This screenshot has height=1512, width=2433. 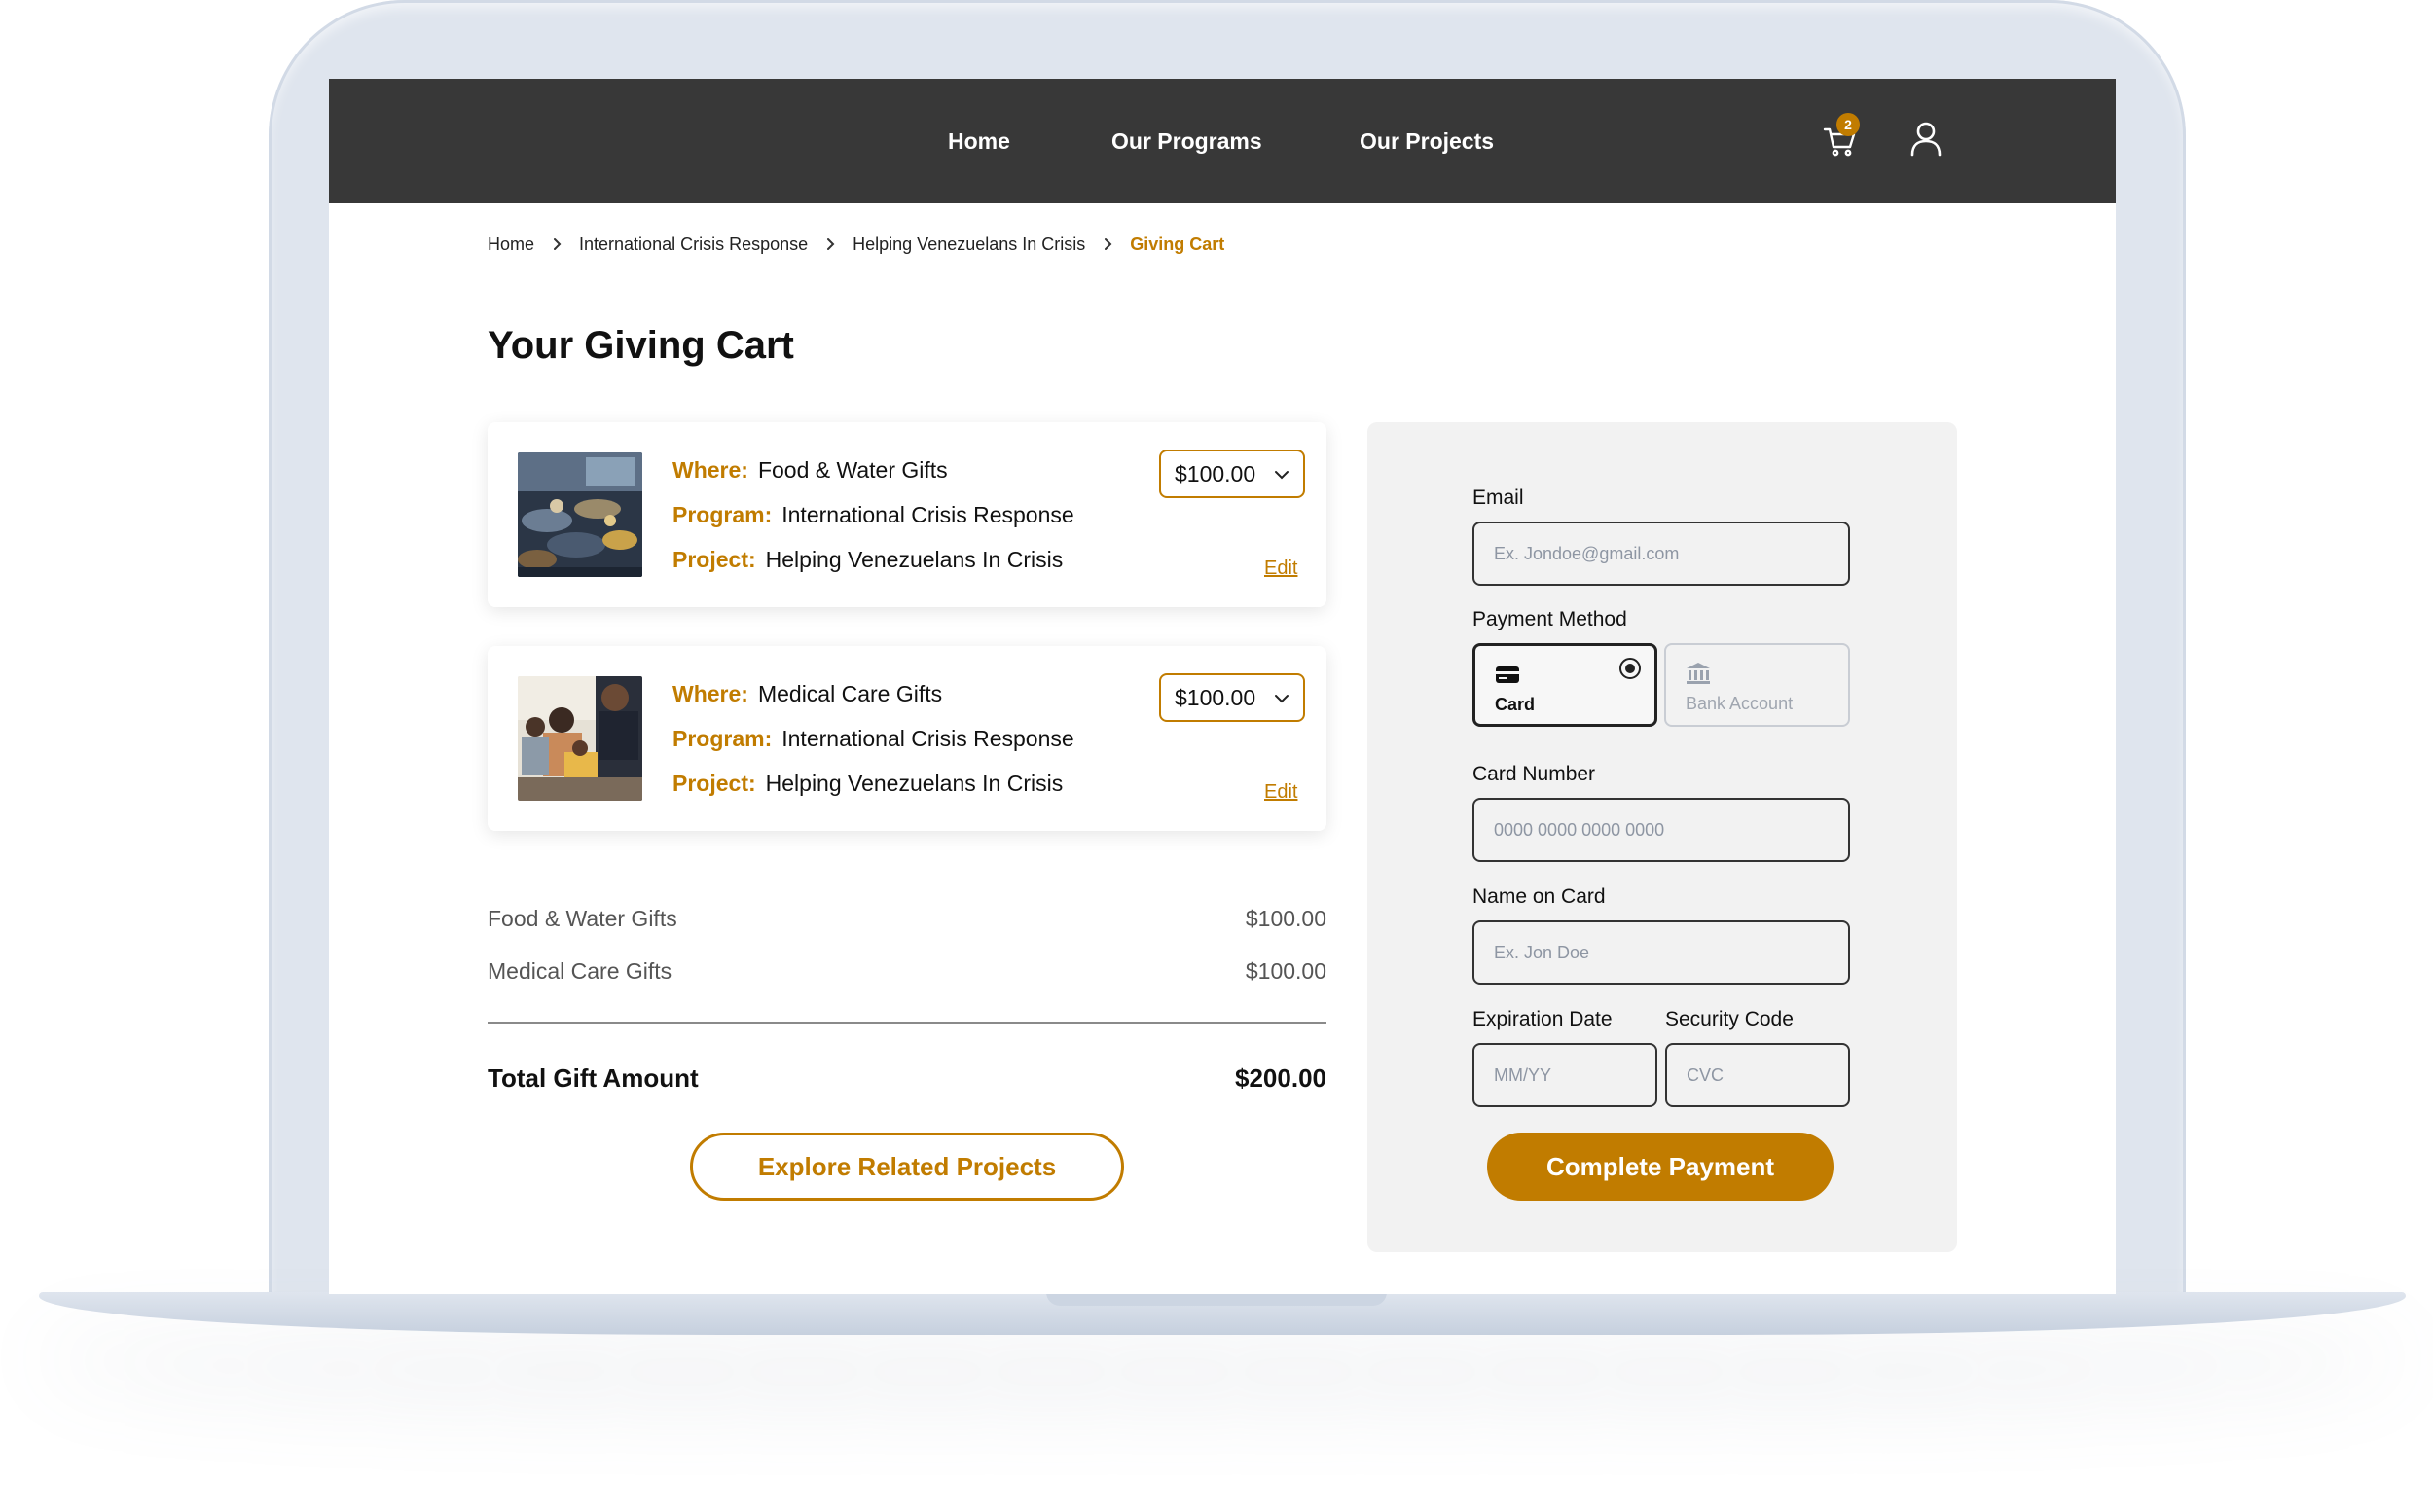 What do you see at coordinates (1549, 619) in the screenshot?
I see `payment-method-label: Payment Method` at bounding box center [1549, 619].